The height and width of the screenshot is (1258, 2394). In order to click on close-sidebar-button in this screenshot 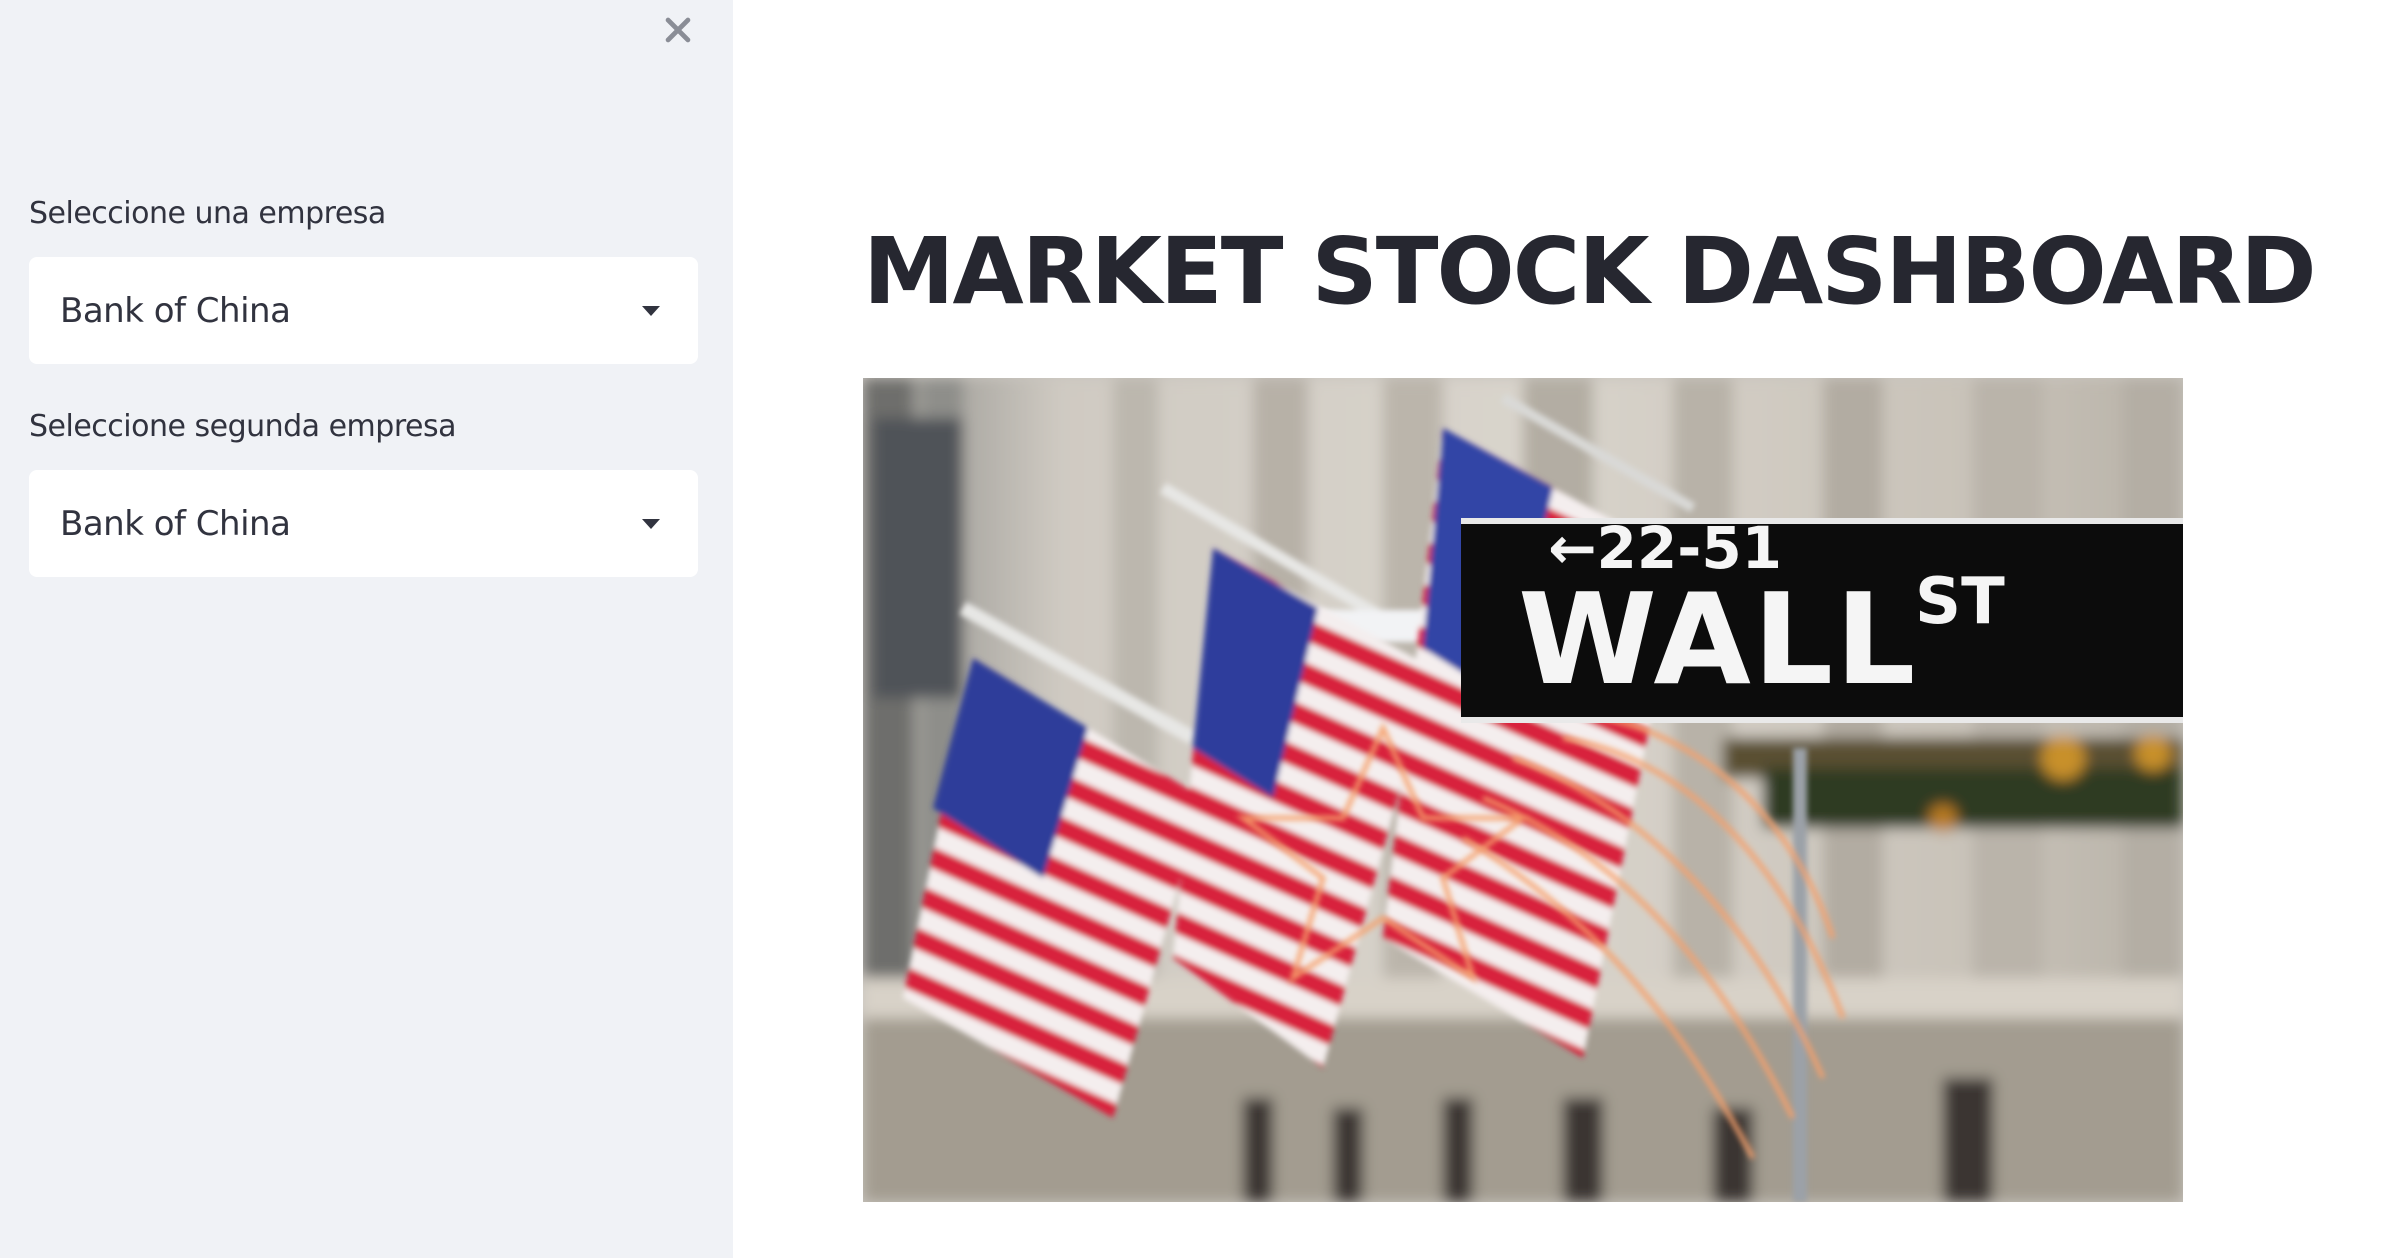, I will do `click(678, 30)`.